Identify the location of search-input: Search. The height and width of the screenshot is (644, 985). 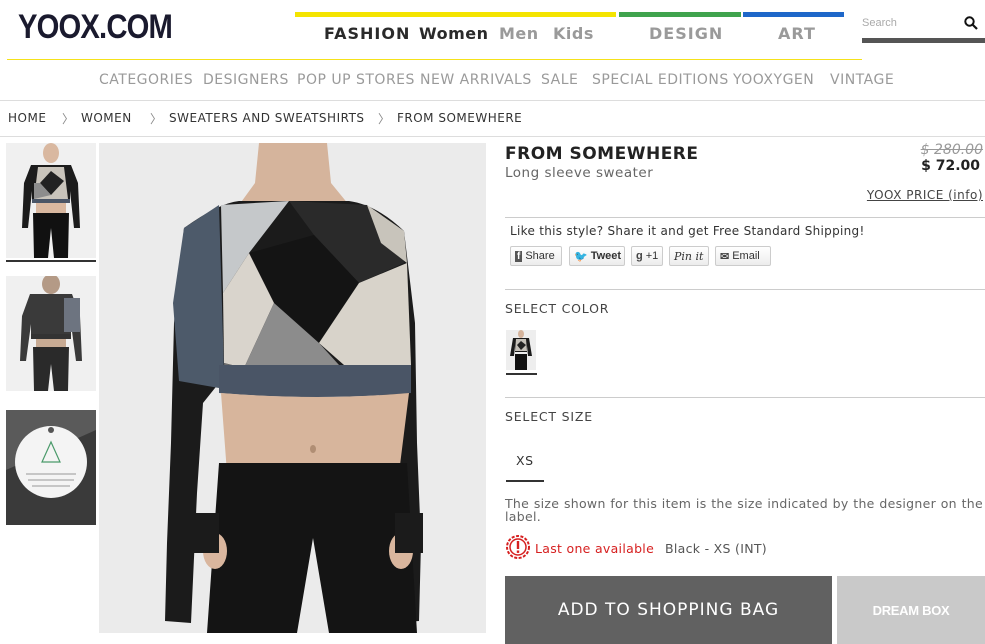
(923, 24).